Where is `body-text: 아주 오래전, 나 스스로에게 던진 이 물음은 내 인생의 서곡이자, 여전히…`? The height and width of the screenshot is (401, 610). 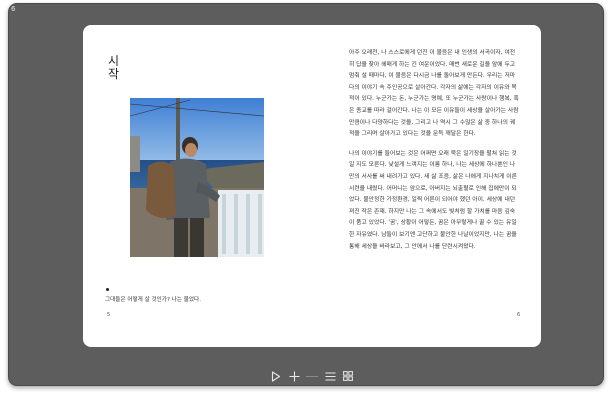 body-text: 아주 오래전, 나 스스로에게 던진 이 물음은 내 인생의 서곡이자, 여전히… is located at coordinates (434, 154).